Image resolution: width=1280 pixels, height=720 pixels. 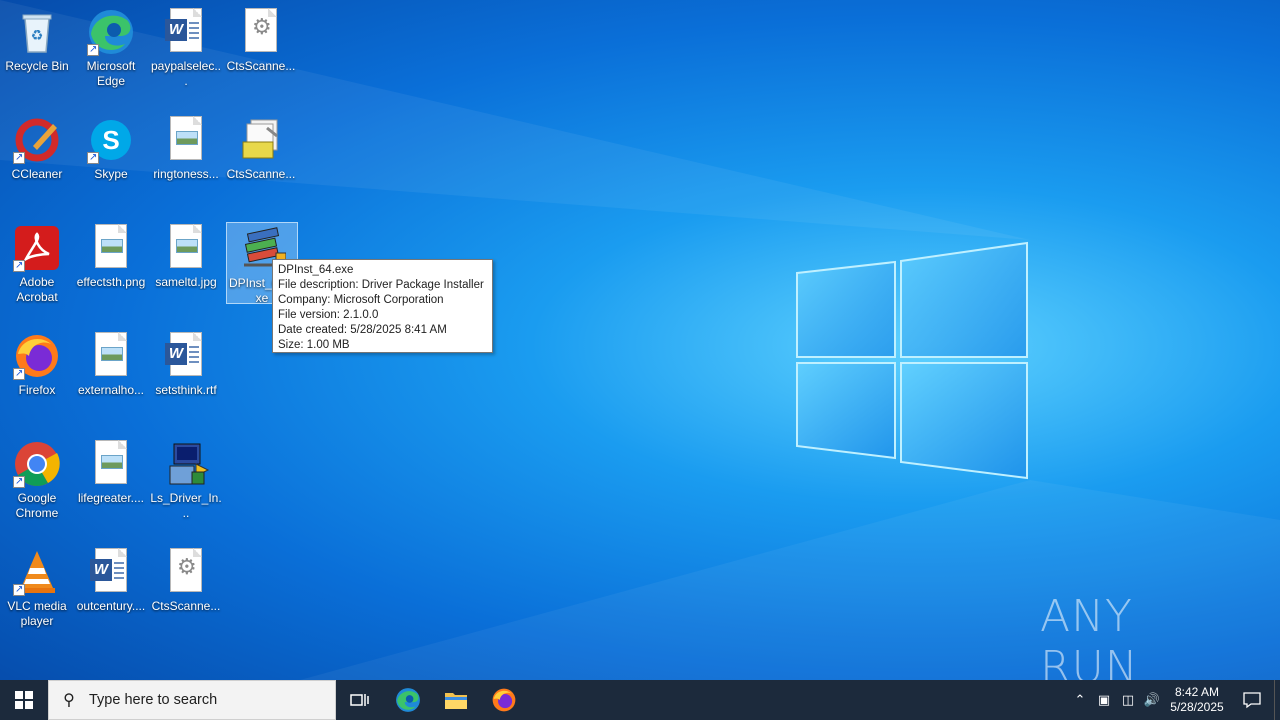 What do you see at coordinates (1197, 692) in the screenshot?
I see `clock-time: 8:42 AM` at bounding box center [1197, 692].